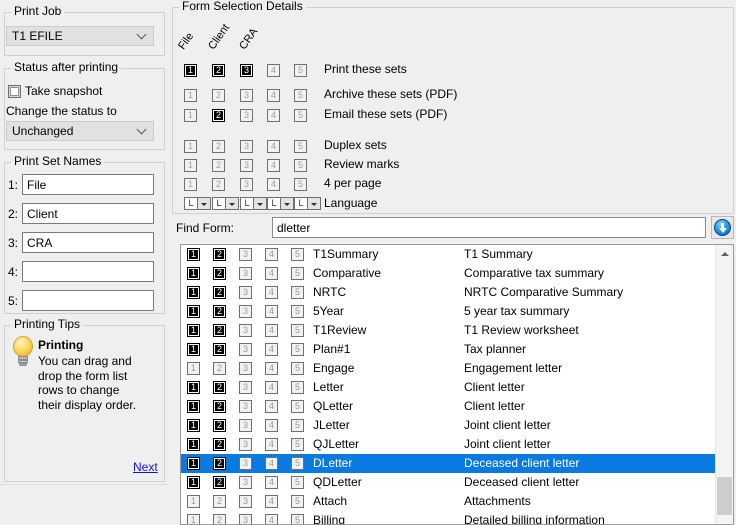  What do you see at coordinates (448, 463) in the screenshot?
I see `table-row: 1 2 3 4 5 DLetter Deceased client letter` at bounding box center [448, 463].